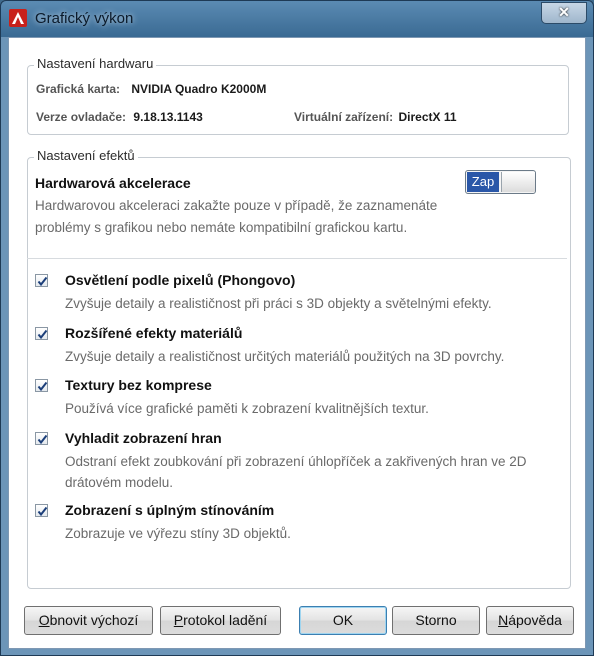 The width and height of the screenshot is (594, 656). I want to click on app-logo-icon, so click(18, 18).